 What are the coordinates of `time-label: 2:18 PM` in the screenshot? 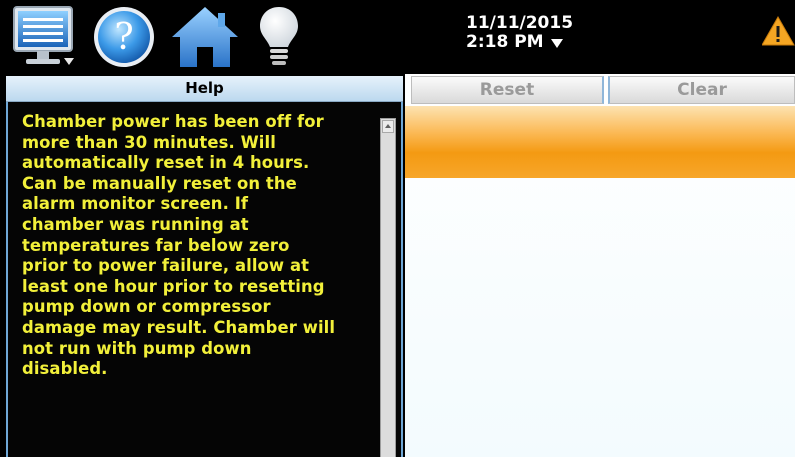 It's located at (505, 42).